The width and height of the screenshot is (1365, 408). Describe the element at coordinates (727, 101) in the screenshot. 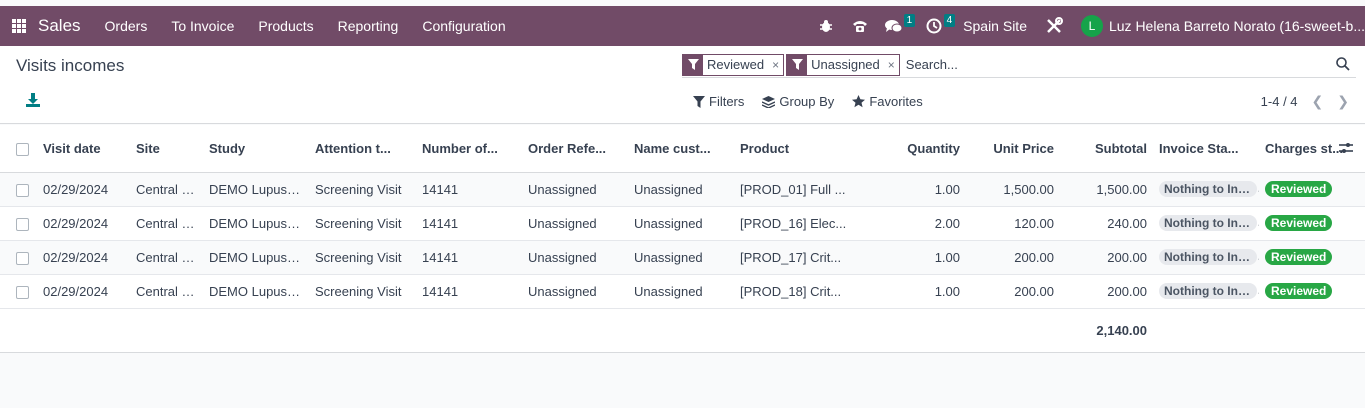

I see `filters-label: Filters` at that location.